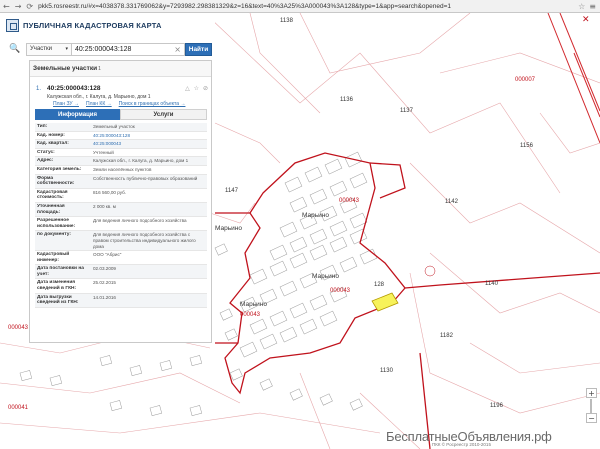 Image resolution: width=600 pixels, height=449 pixels. Describe the element at coordinates (65, 68) in the screenshot. I see `section-label: Земельные участки` at that location.